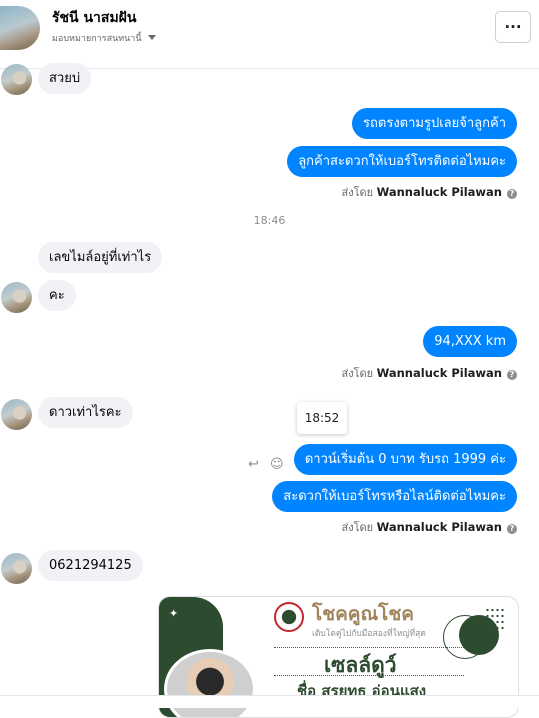  Describe the element at coordinates (151, 37) in the screenshot. I see `caret-down-icon` at that location.